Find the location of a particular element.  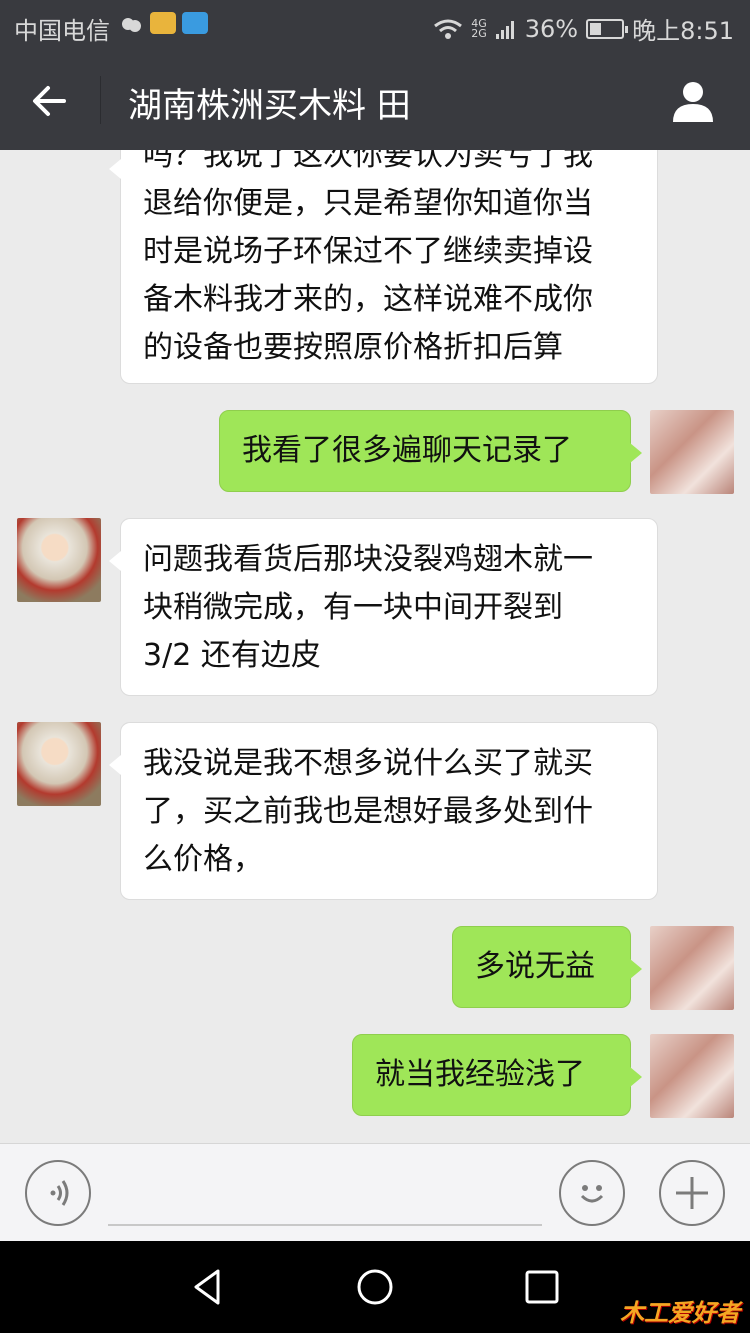

emoji-button is located at coordinates (592, 1193).